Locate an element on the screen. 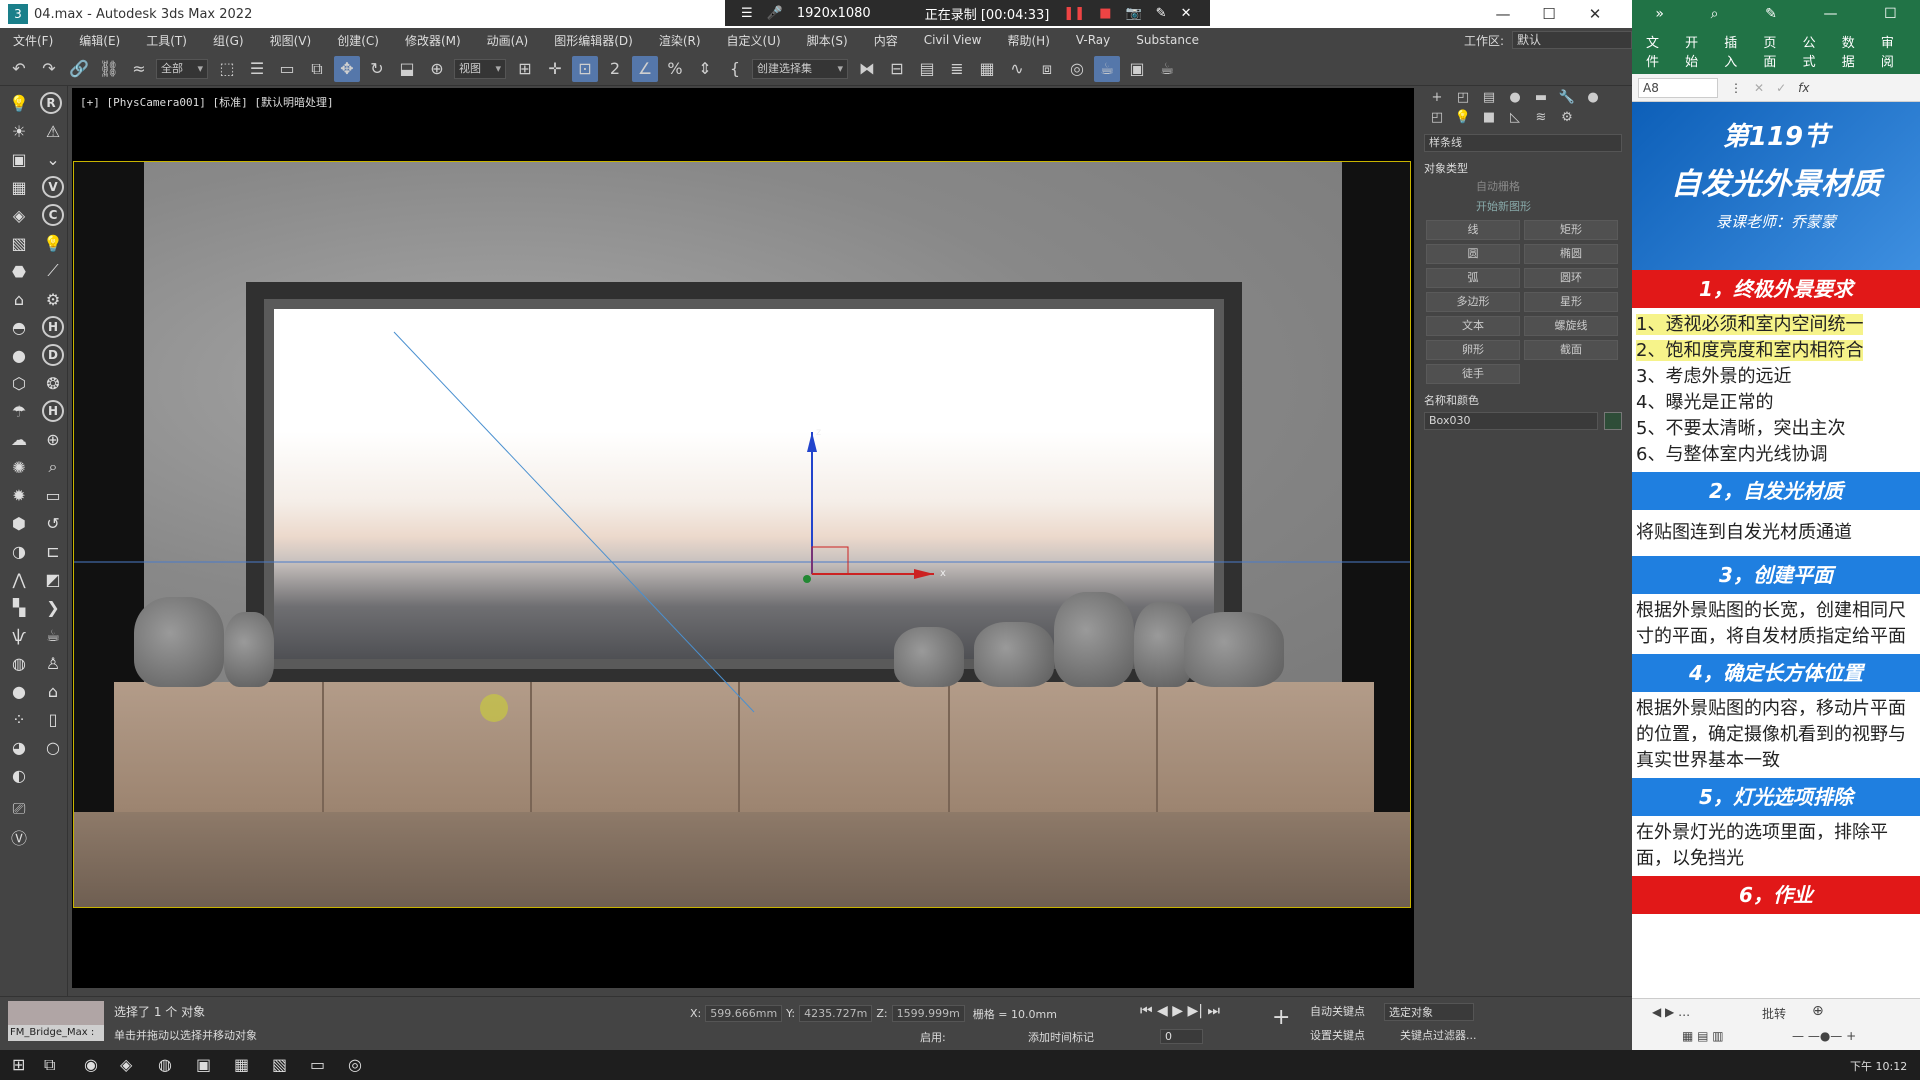  select-move-icon: ✥ is located at coordinates (347, 68).